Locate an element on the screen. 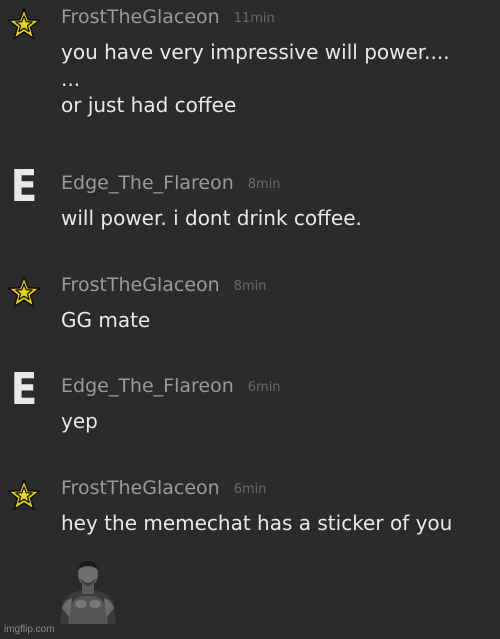 The width and height of the screenshot is (500, 639). message-header: Edge_The_Flareon 6min is located at coordinates (171, 387).